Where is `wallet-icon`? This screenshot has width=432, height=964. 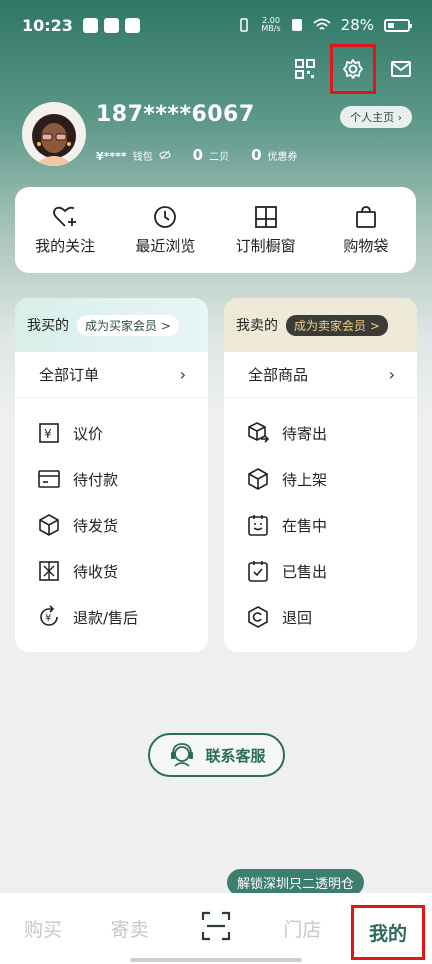
wallet-icon is located at coordinates (49, 479).